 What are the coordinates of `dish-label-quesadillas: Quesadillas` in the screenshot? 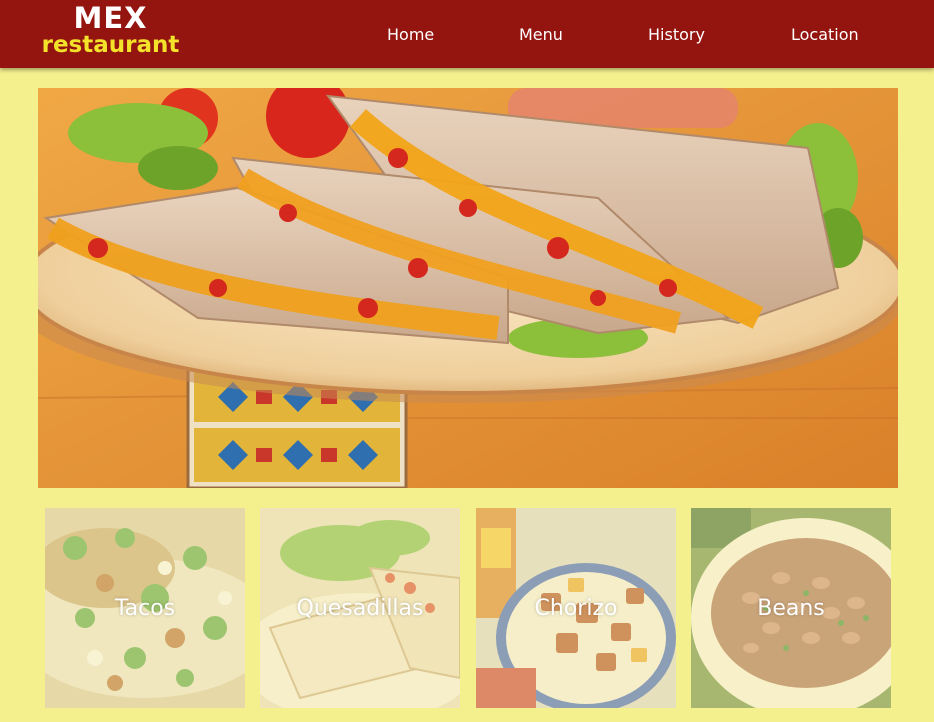 It's located at (360, 608).